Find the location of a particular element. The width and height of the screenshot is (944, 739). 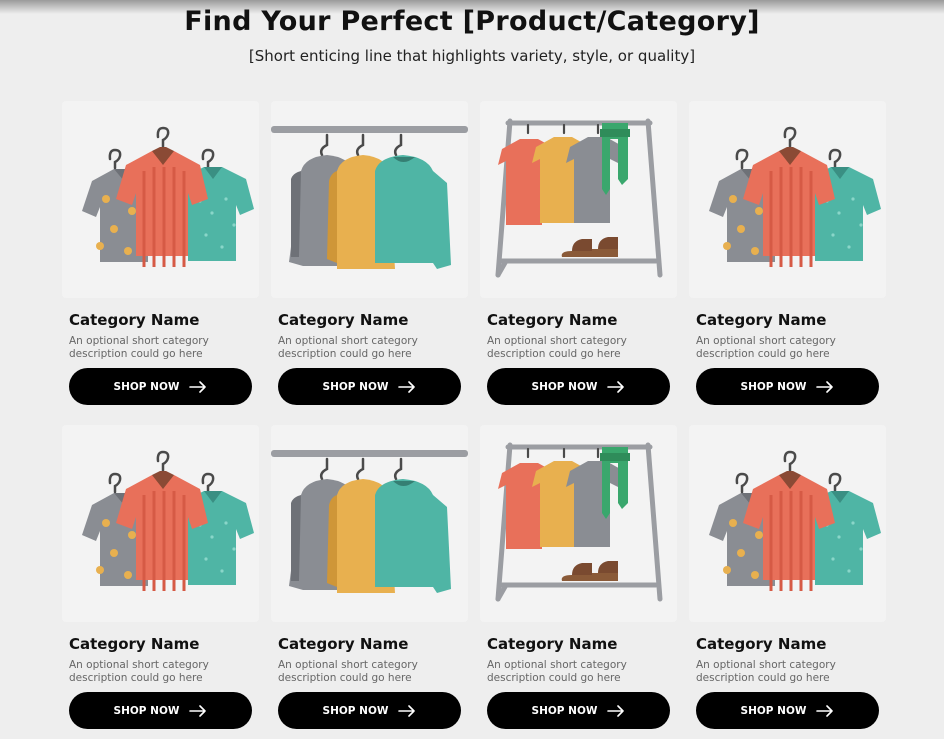

page-title: Find Your Perfect [Product/Category] is located at coordinates (472, 21).